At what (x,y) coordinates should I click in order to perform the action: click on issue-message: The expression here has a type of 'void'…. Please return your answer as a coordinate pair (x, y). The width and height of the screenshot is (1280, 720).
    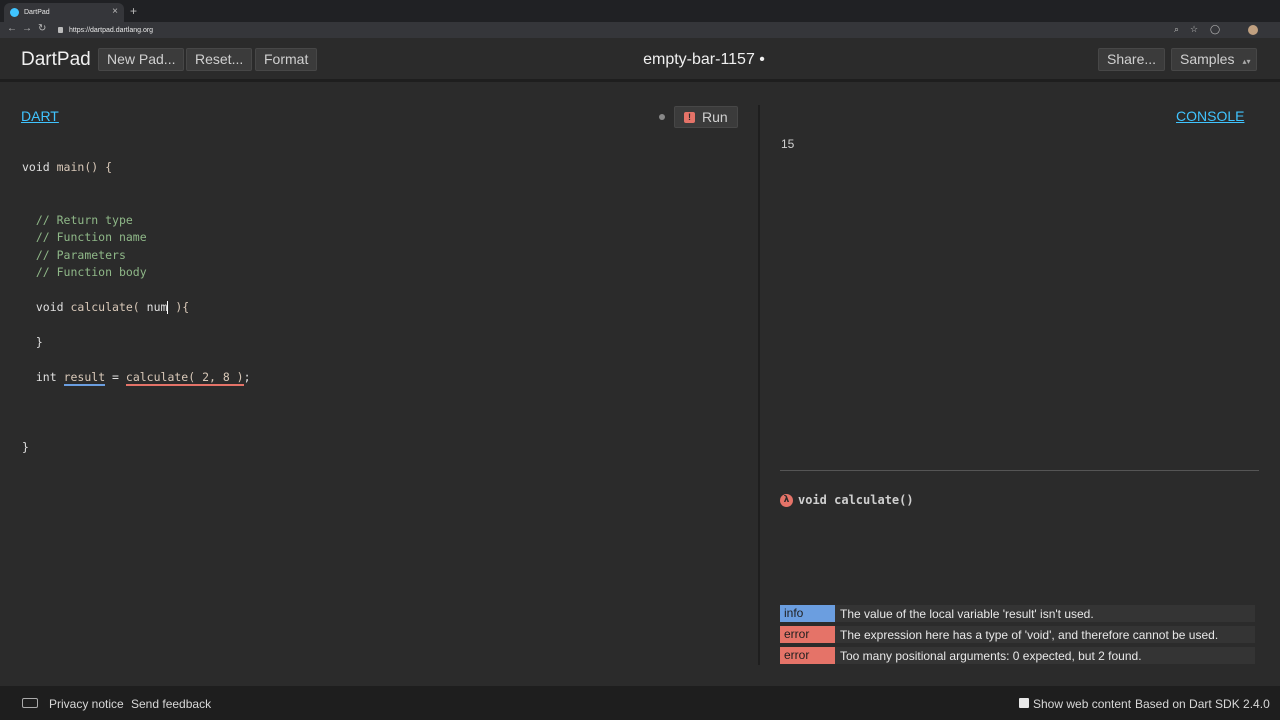
    Looking at the image, I should click on (1029, 634).